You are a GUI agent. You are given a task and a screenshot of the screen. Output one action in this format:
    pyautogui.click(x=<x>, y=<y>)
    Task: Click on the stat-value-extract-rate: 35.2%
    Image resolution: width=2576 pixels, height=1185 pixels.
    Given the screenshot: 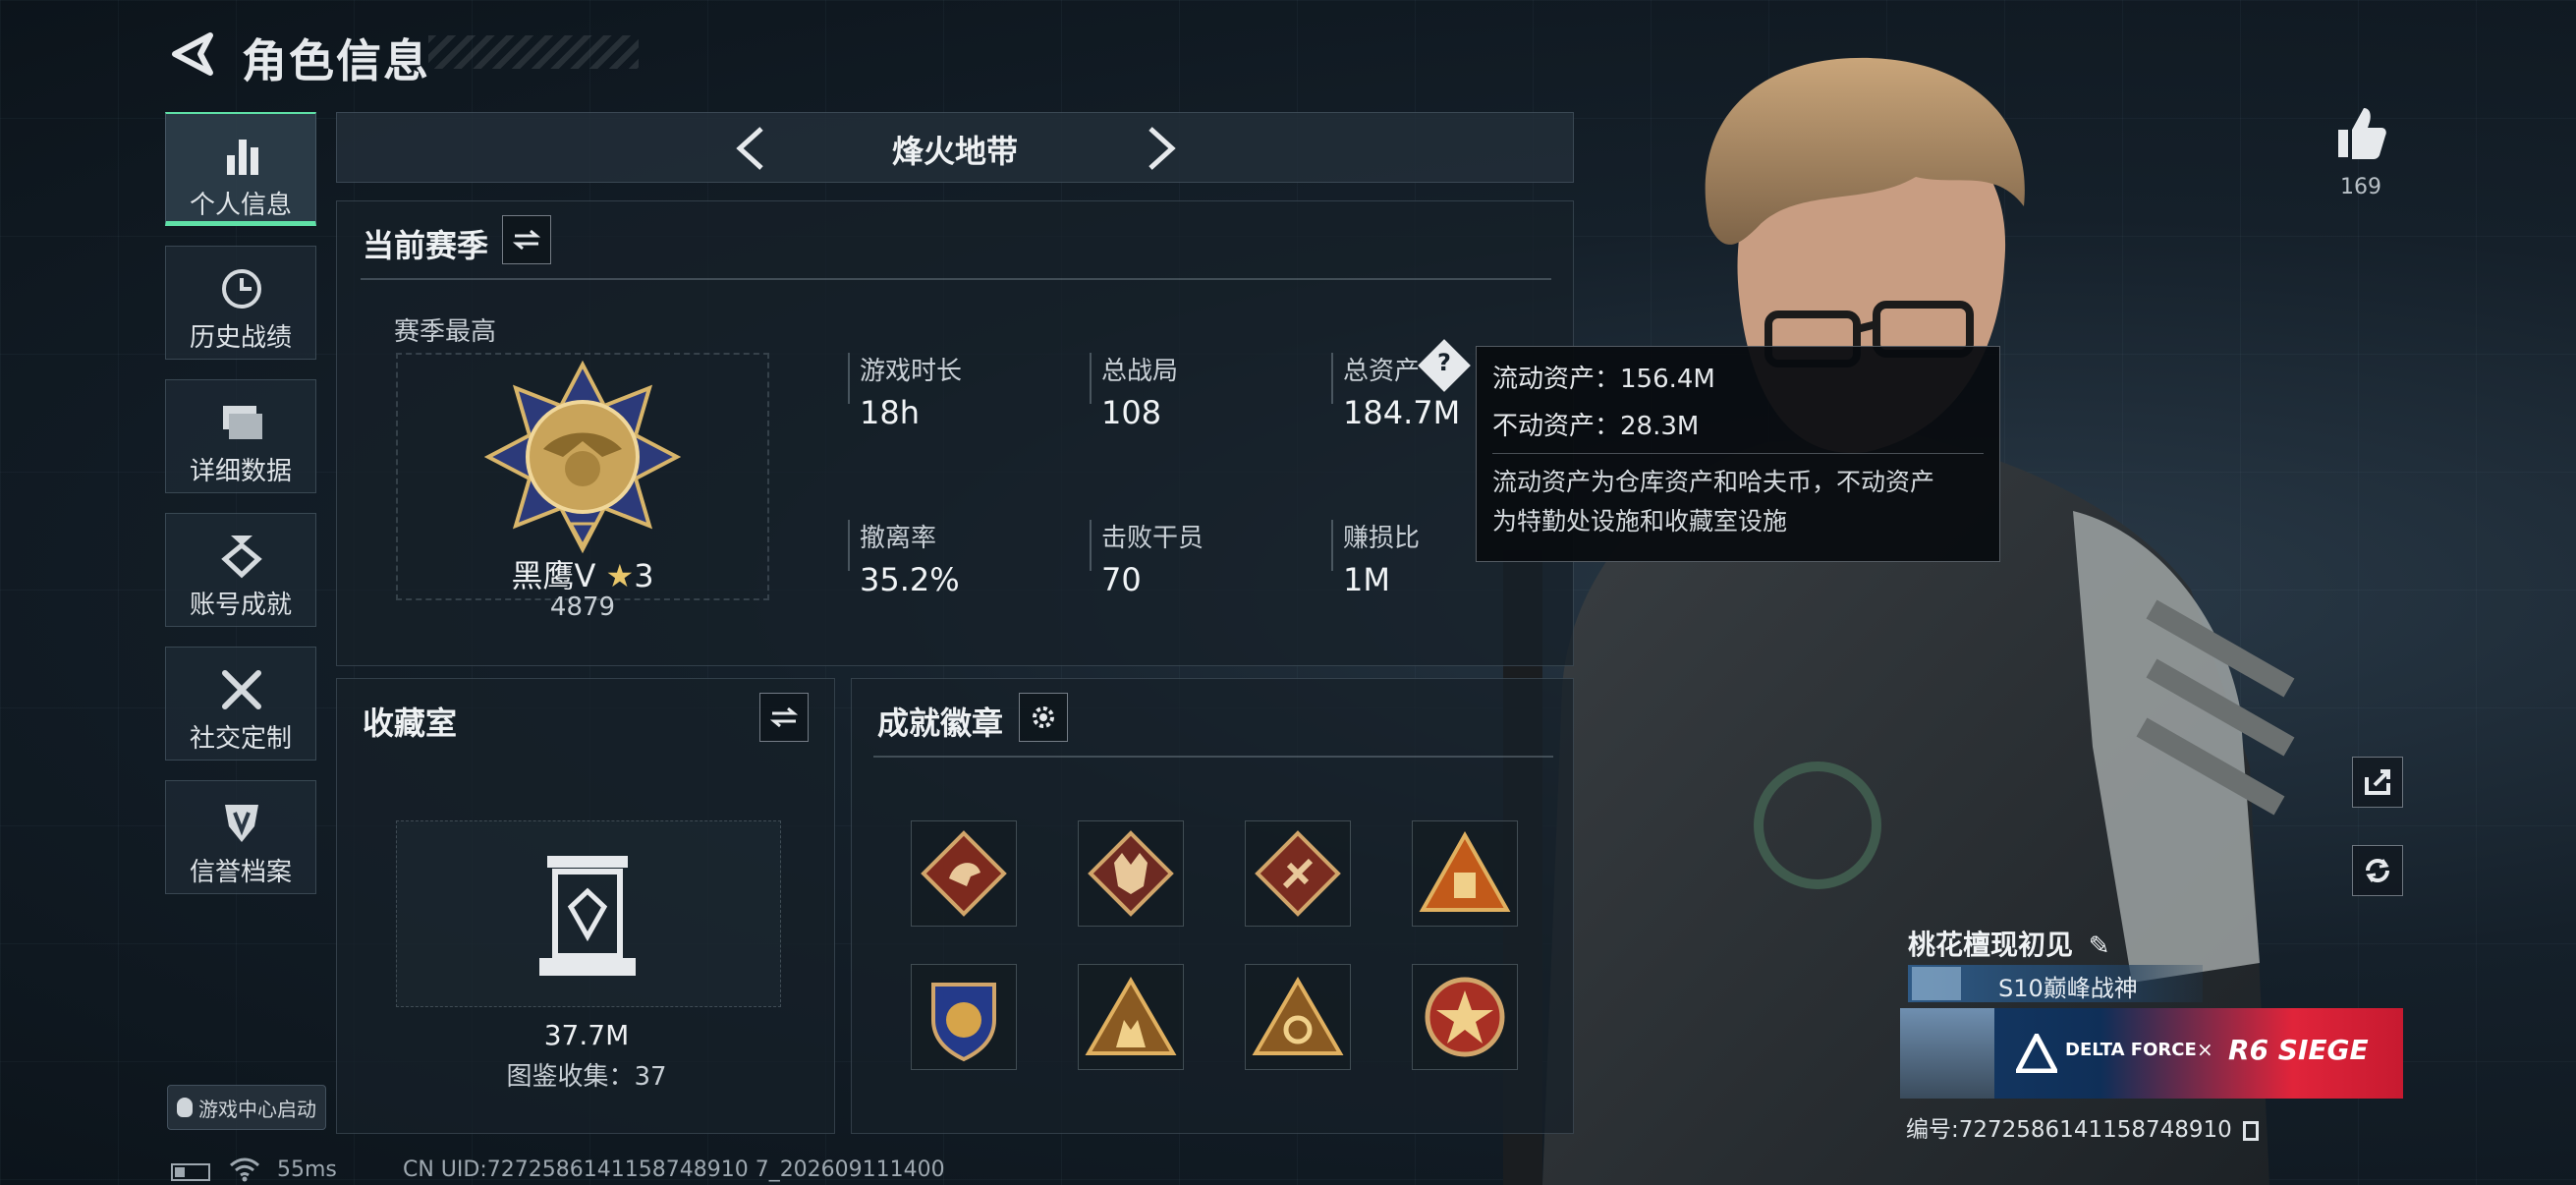 What is the action you would take?
    pyautogui.click(x=910, y=579)
    